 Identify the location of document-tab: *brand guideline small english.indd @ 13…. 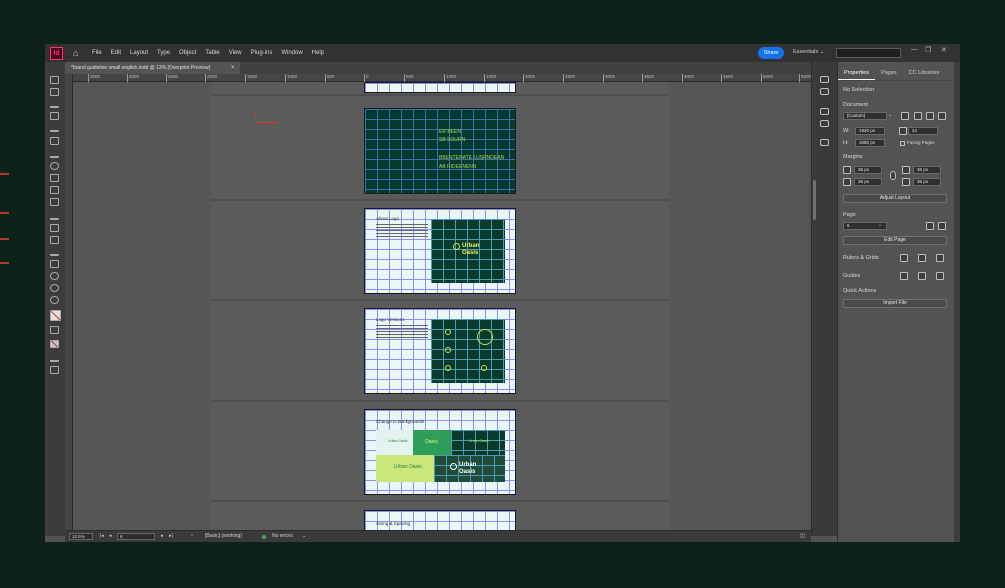
(152, 68).